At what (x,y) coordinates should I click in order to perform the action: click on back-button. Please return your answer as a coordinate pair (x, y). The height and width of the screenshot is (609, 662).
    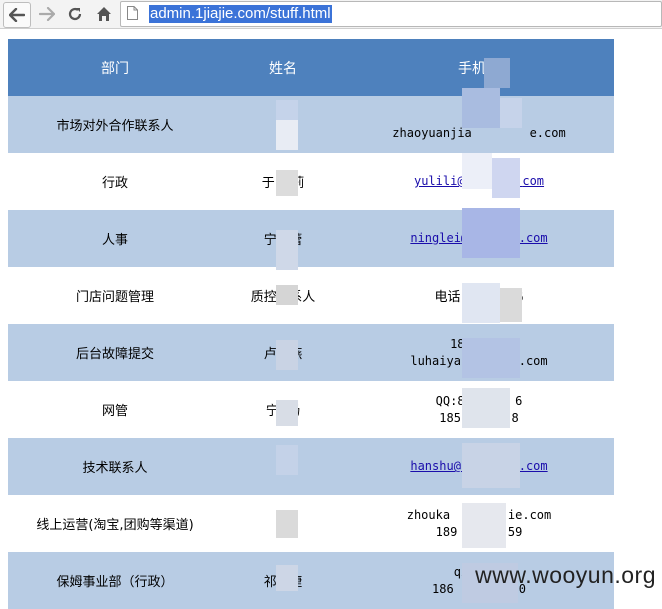
    Looking at the image, I should click on (17, 15).